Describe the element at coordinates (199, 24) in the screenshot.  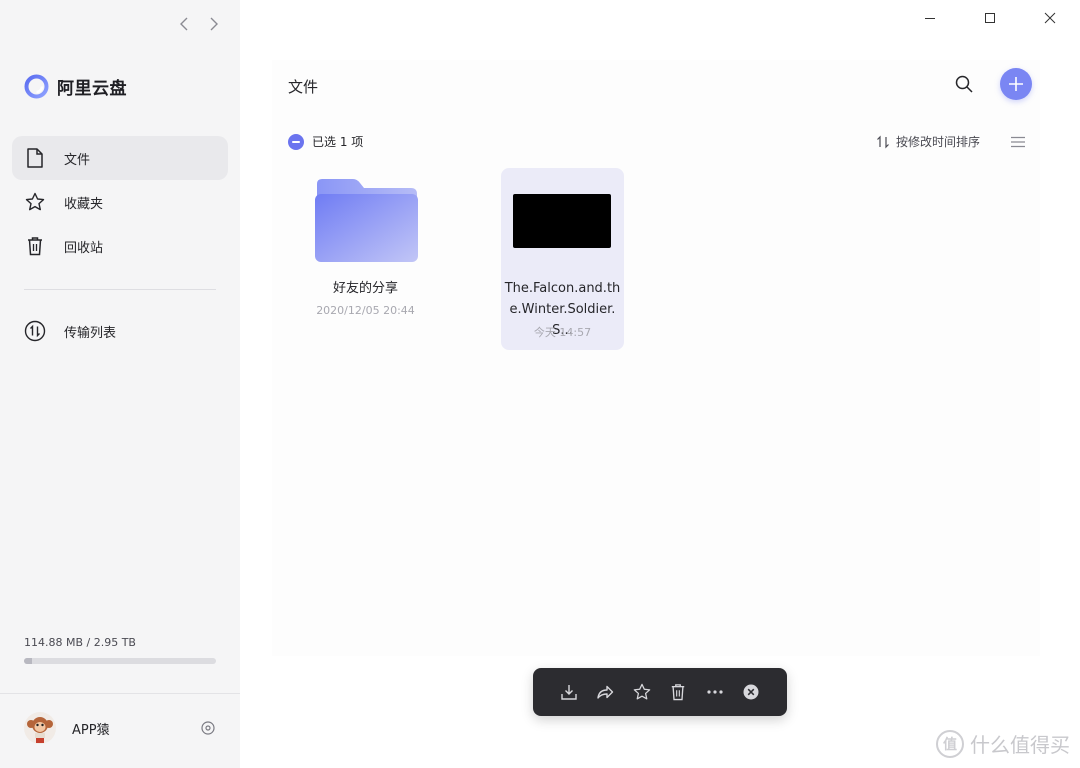
I see `history-nav` at that location.